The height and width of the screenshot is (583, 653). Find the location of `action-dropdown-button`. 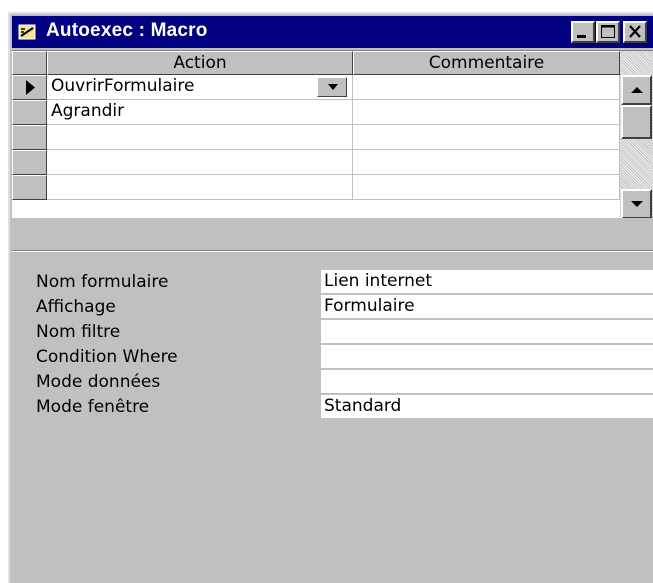

action-dropdown-button is located at coordinates (332, 87).